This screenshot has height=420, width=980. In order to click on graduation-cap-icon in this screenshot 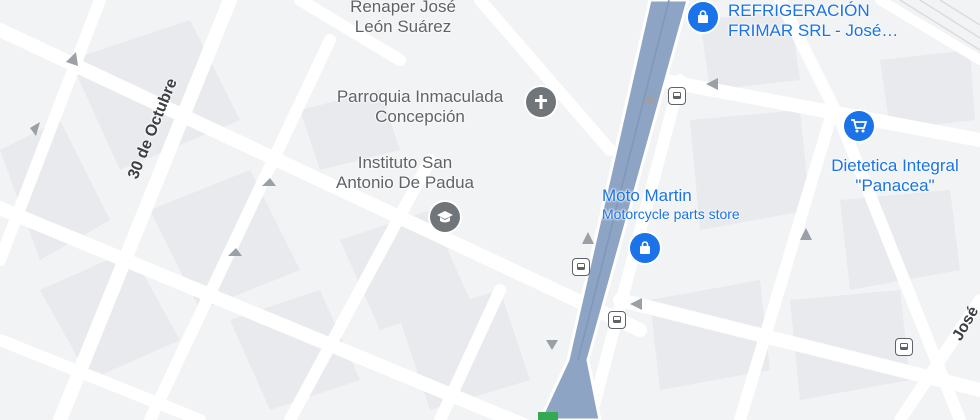, I will do `click(445, 217)`.